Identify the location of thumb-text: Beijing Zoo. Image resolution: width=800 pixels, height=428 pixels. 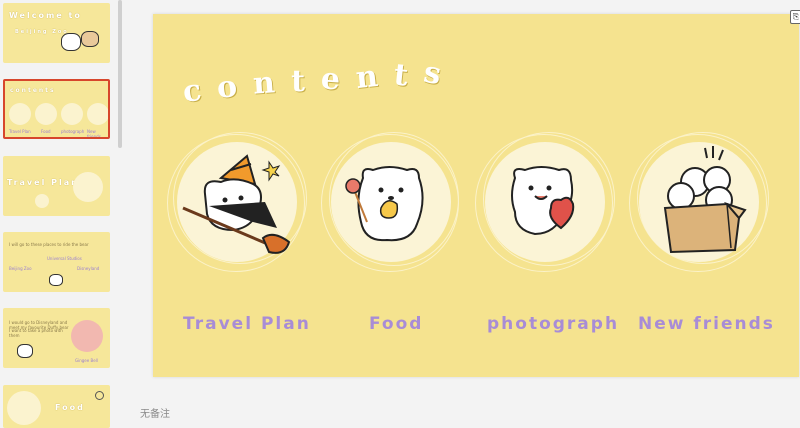
(20, 268).